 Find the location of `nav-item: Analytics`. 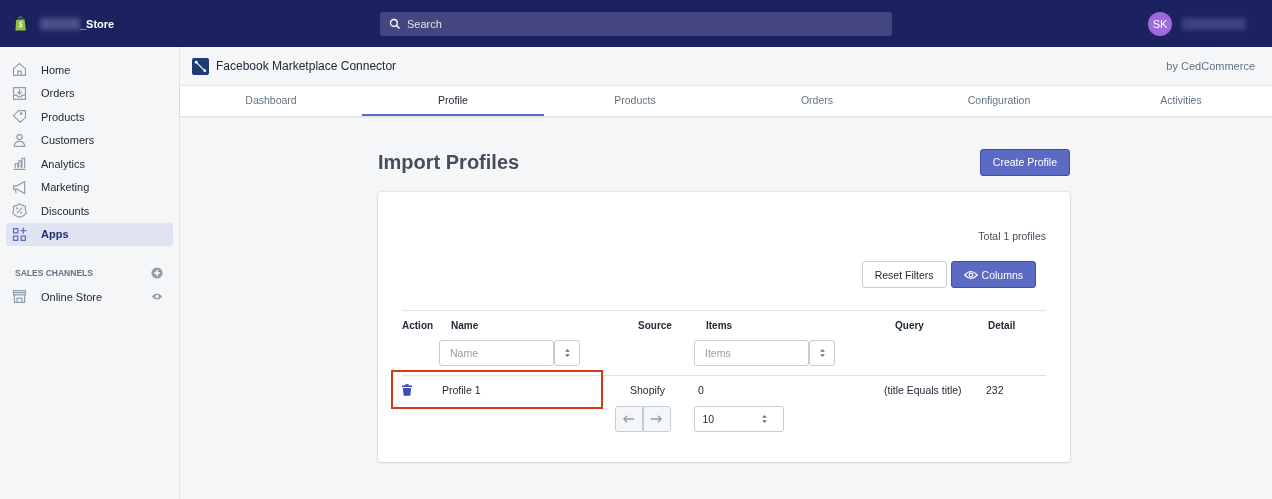

nav-item: Analytics is located at coordinates (89, 164).